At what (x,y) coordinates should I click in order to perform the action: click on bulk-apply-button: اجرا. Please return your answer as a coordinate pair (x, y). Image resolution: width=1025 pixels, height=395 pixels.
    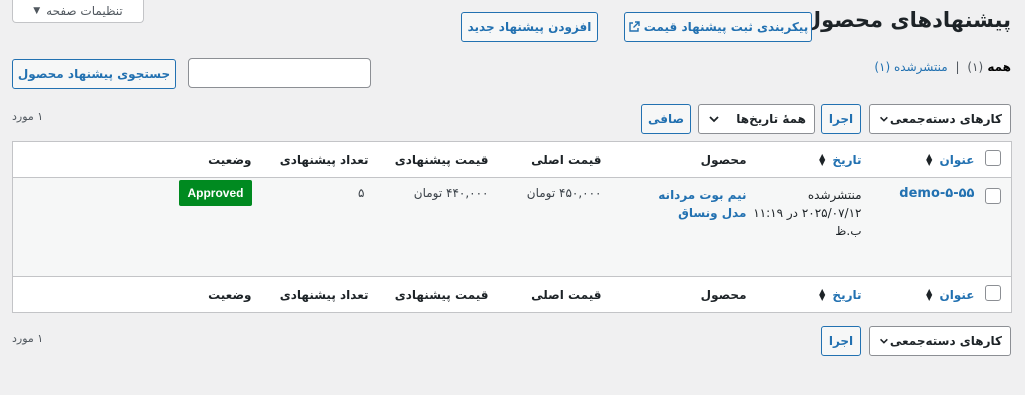
    Looking at the image, I should click on (841, 119).